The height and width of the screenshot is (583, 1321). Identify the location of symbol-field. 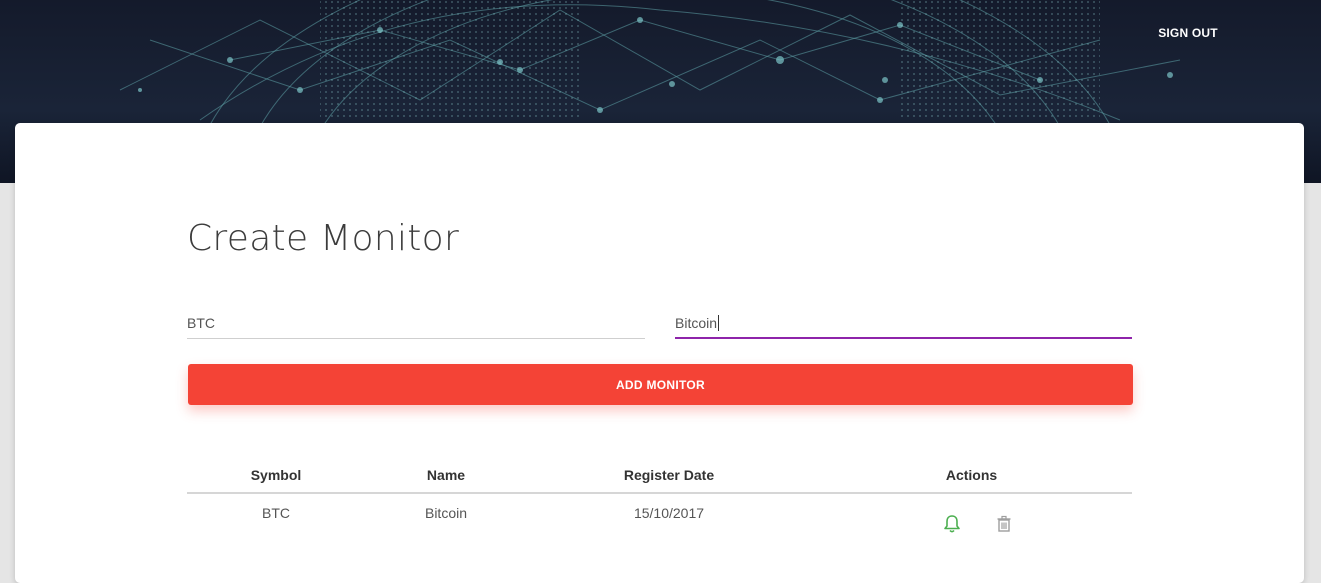
(416, 323).